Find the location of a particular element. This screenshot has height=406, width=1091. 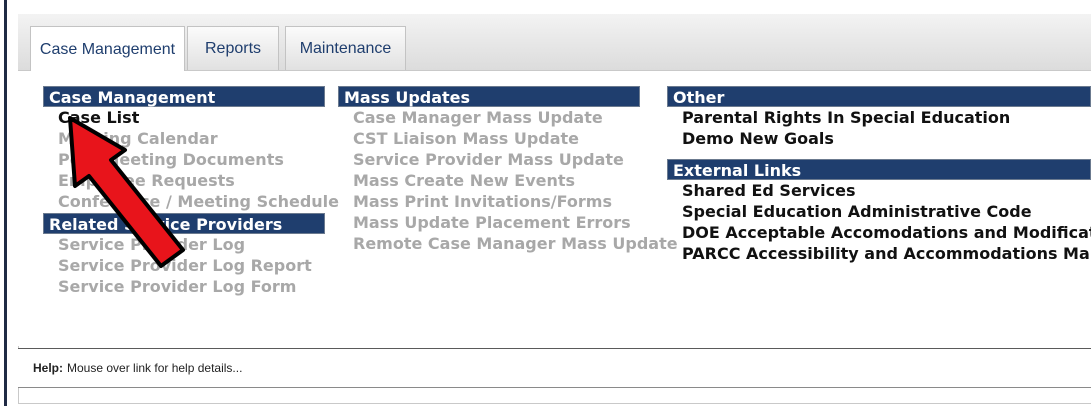

section-header-other: Other is located at coordinates (879, 96).